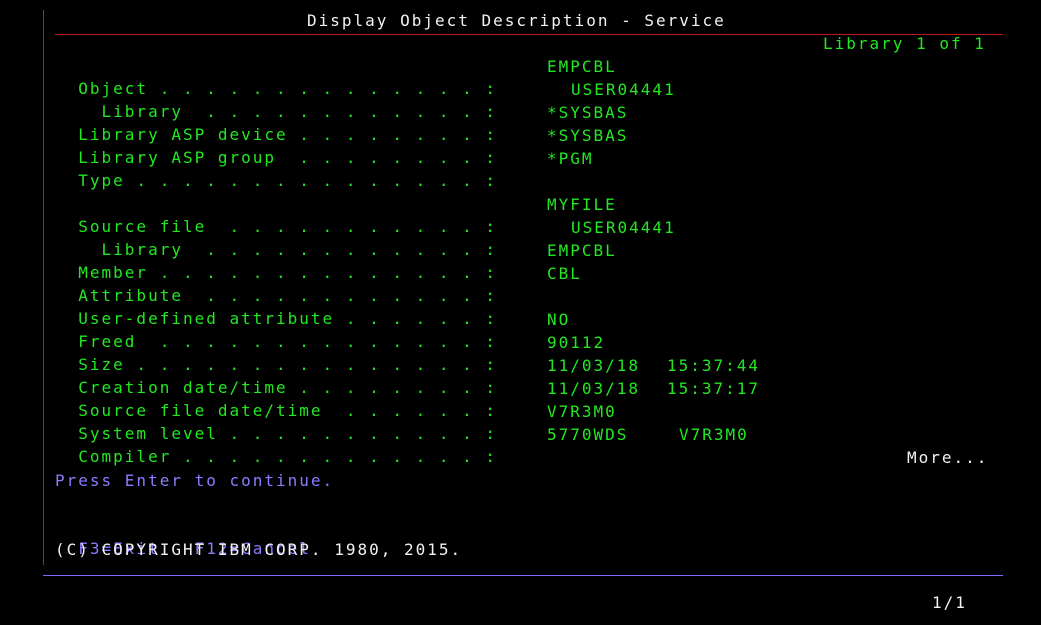  I want to click on field-label: Type . . . . . . . . . . . . . . . :, so click(288, 180).